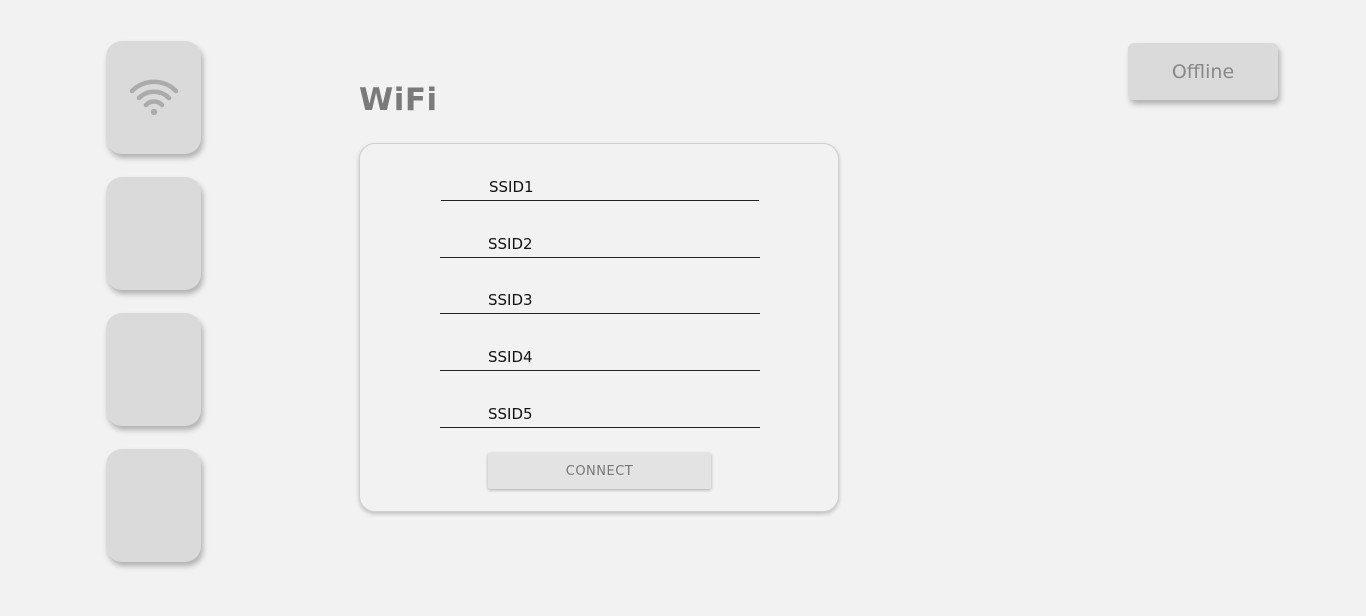 This screenshot has width=1366, height=616. I want to click on ssid4-label: SSID4, so click(510, 357).